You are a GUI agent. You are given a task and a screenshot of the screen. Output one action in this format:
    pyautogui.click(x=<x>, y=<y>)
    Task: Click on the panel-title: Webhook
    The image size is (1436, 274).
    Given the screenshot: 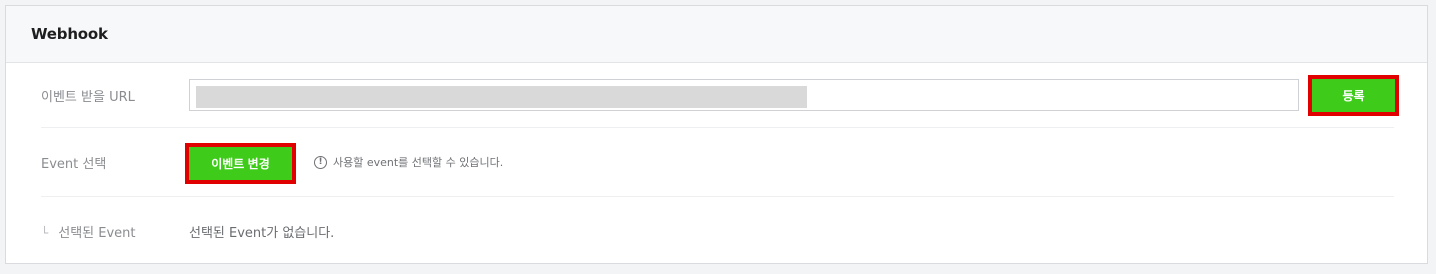 What is the action you would take?
    pyautogui.click(x=69, y=34)
    